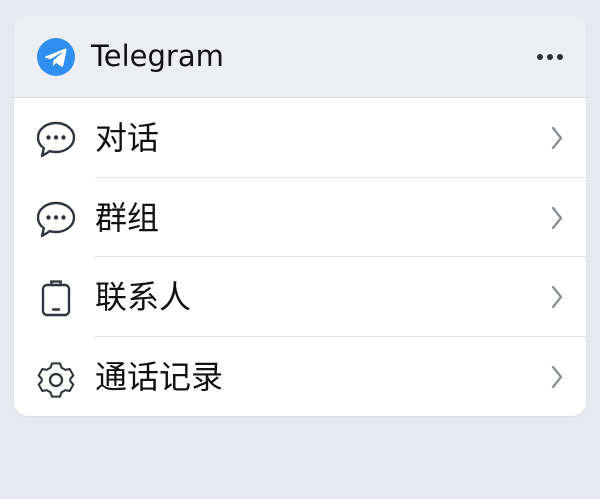 This screenshot has width=600, height=499. Describe the element at coordinates (56, 298) in the screenshot. I see `phone-device-icon` at that location.